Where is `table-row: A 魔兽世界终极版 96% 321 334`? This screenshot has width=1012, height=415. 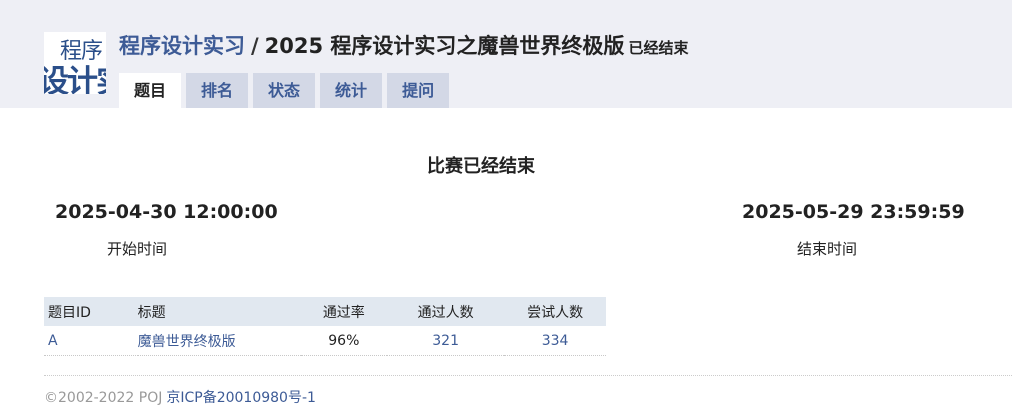
table-row: A 魔兽世界终极版 96% 321 334 is located at coordinates (325, 341).